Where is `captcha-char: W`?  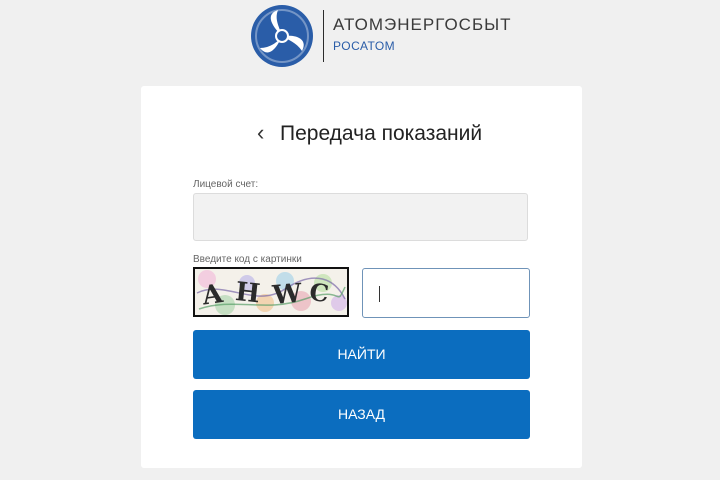
captcha-char: W is located at coordinates (286, 295).